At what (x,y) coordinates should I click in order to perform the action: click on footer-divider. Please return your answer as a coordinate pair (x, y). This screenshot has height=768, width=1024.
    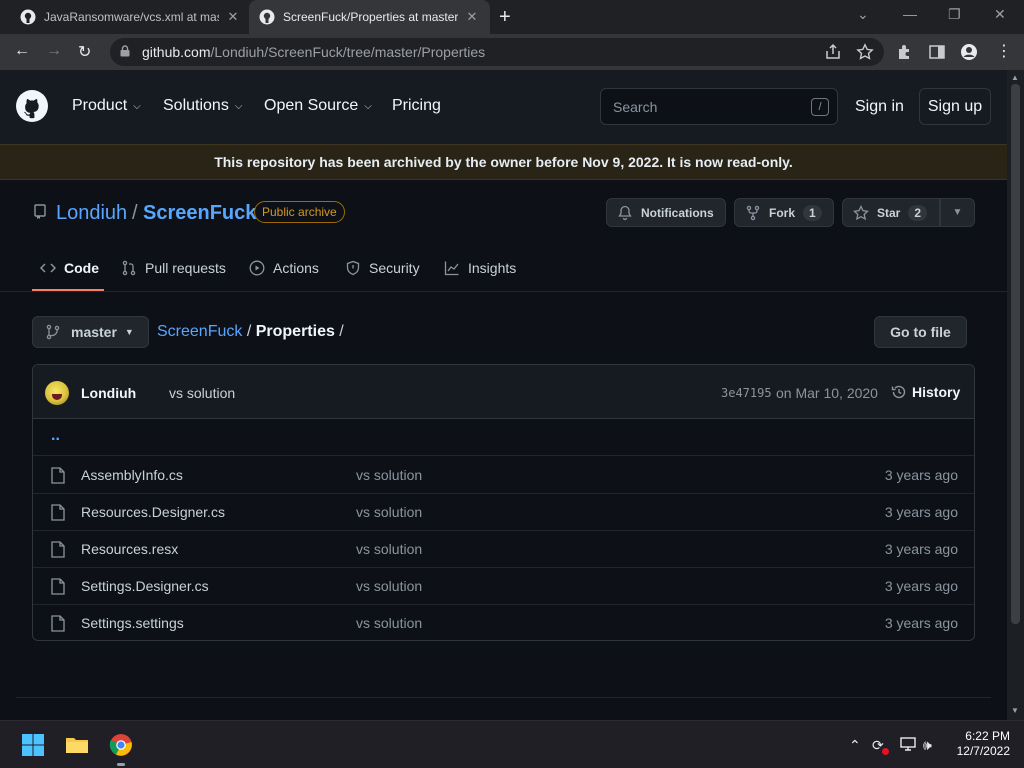
    Looking at the image, I should click on (503, 697).